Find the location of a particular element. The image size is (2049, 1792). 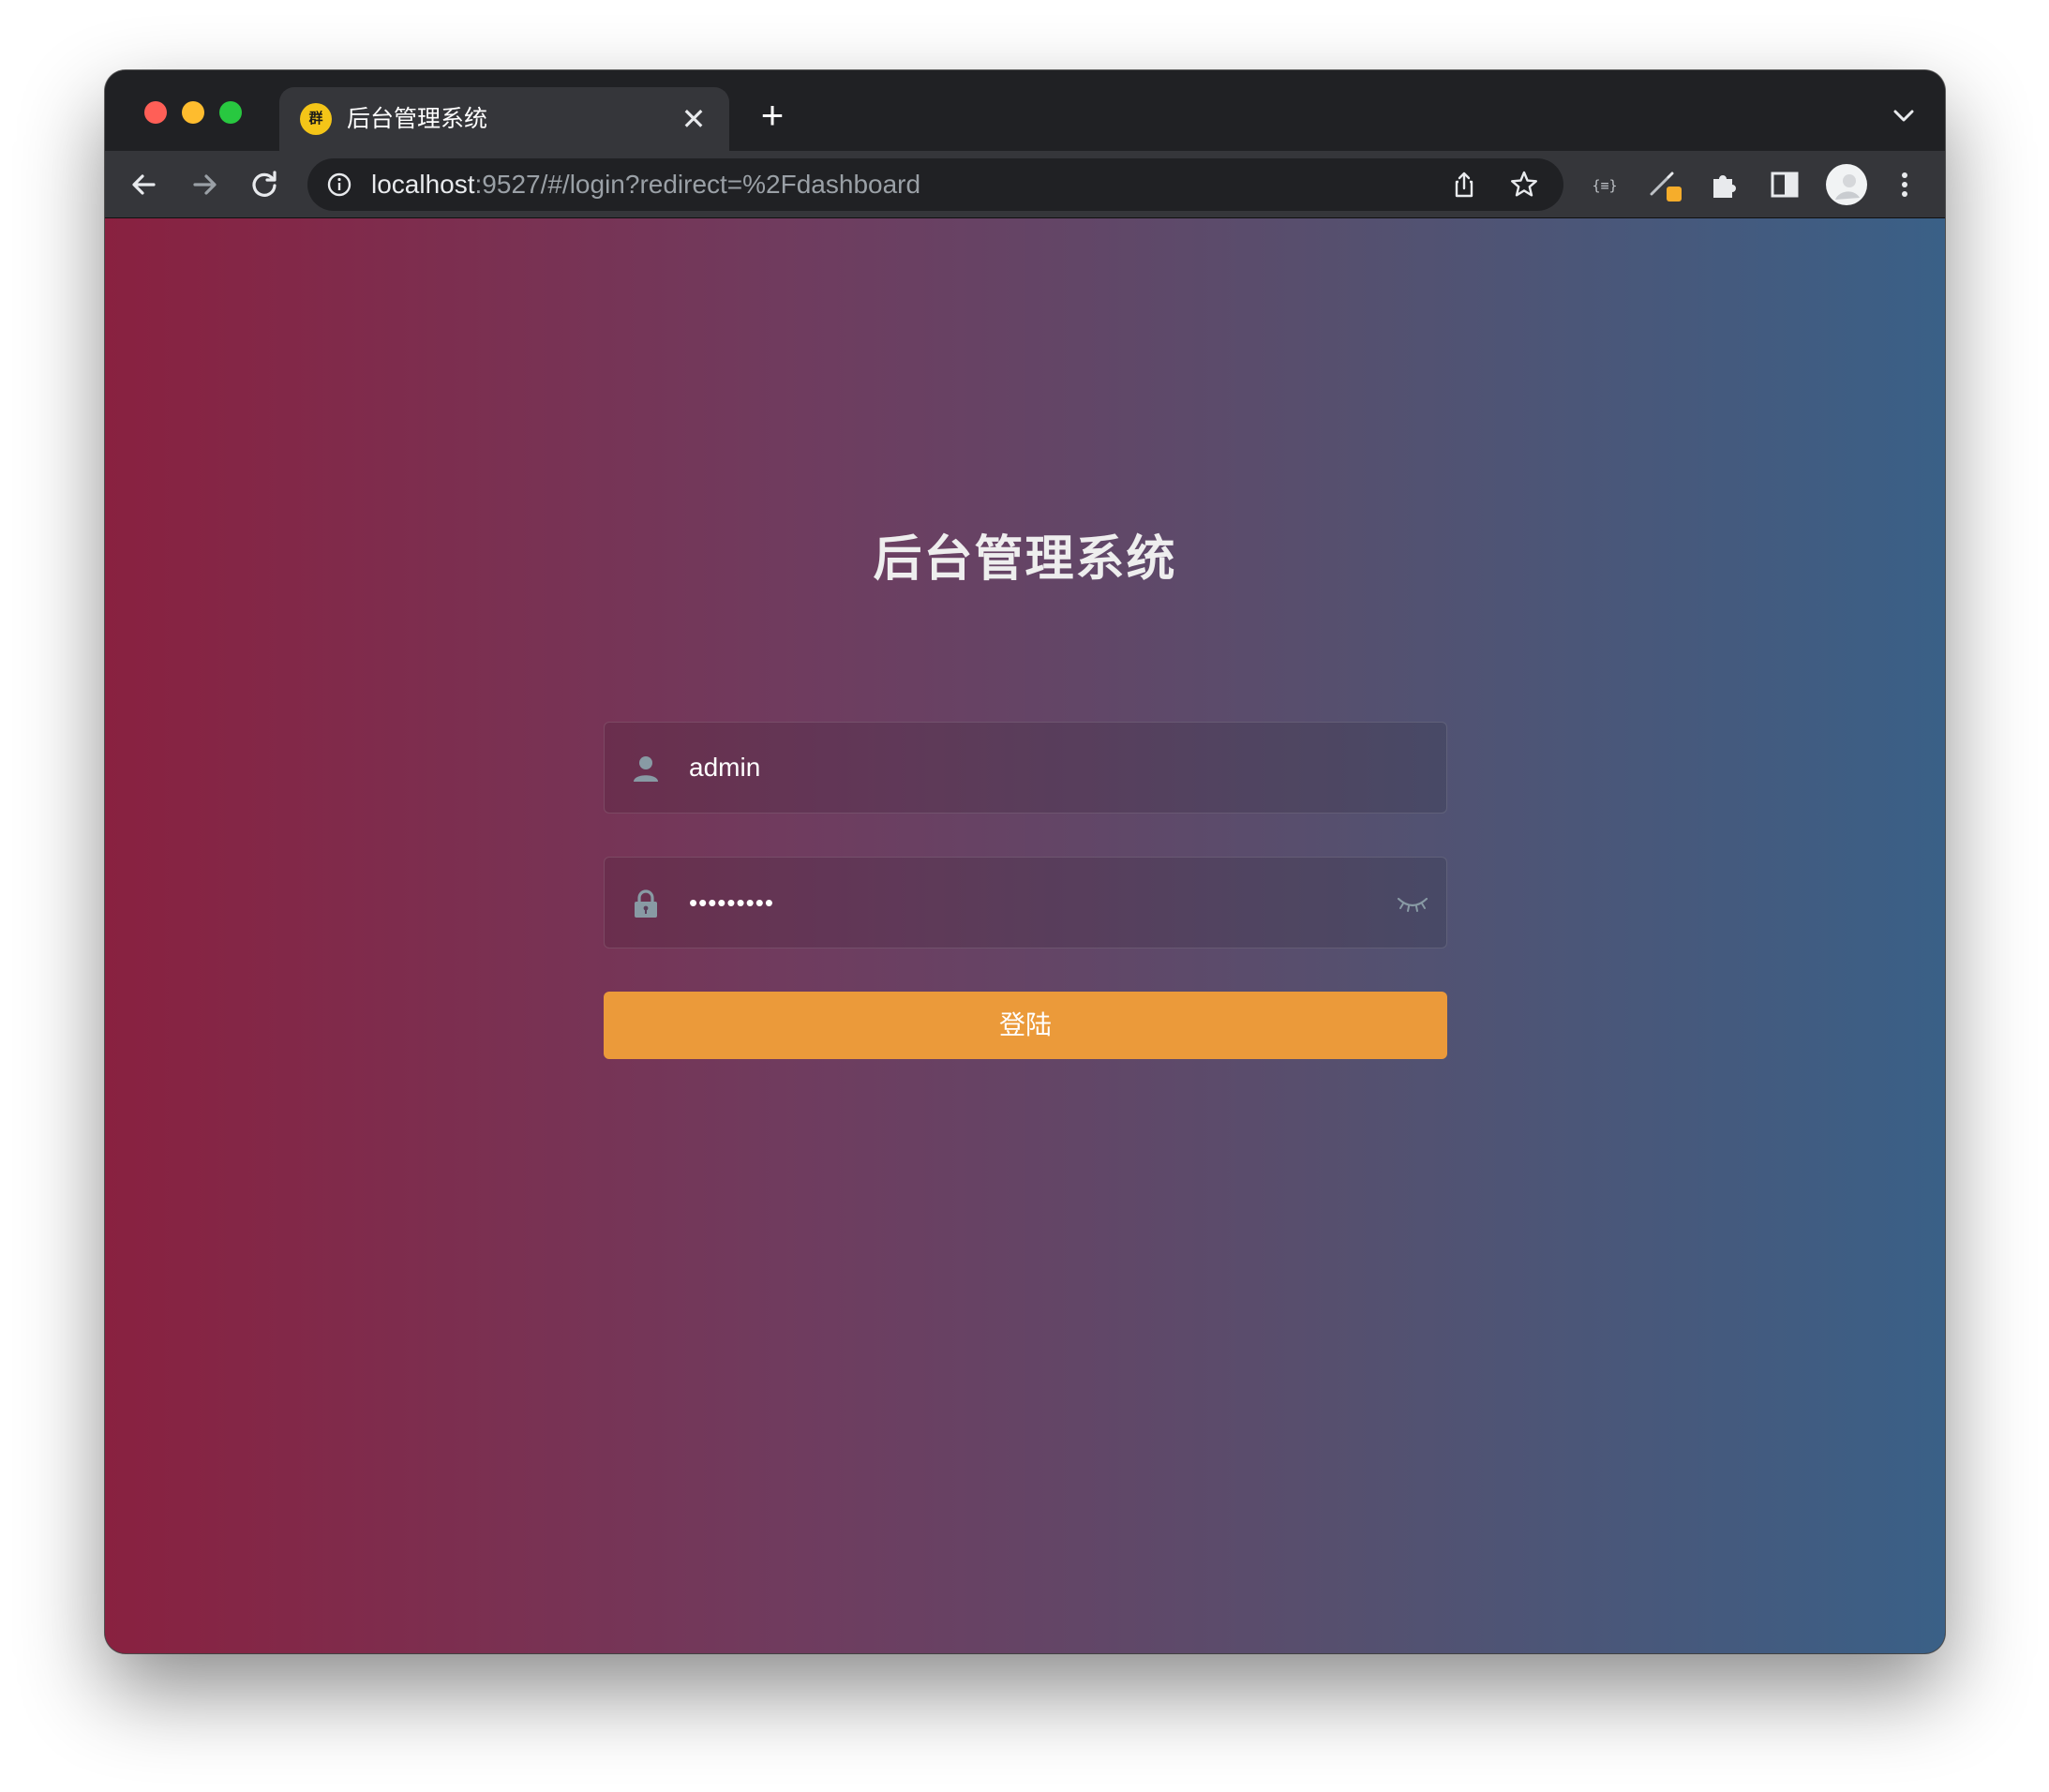

active-tab: 群 后台管理系统 ✕ is located at coordinates (504, 119).